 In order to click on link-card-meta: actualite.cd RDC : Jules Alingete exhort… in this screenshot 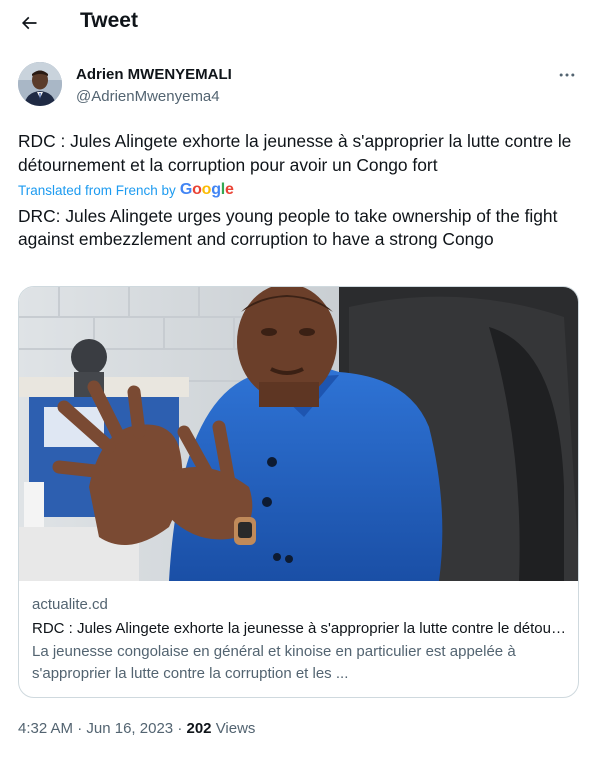, I will do `click(299, 640)`.